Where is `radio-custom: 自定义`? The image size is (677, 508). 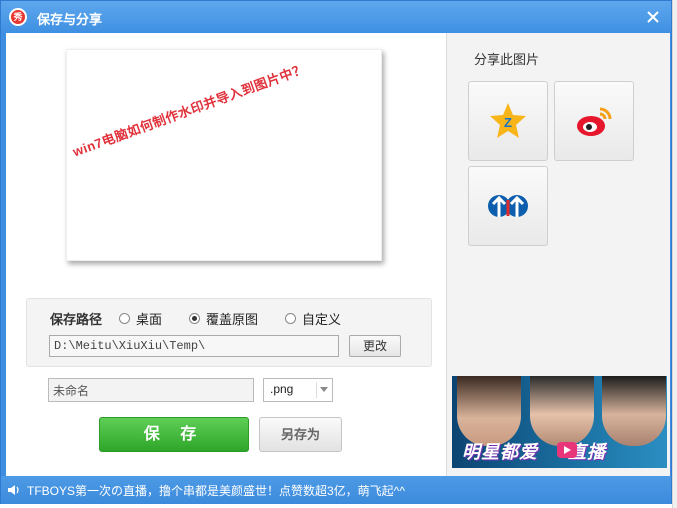
radio-custom: 自定义 is located at coordinates (313, 318).